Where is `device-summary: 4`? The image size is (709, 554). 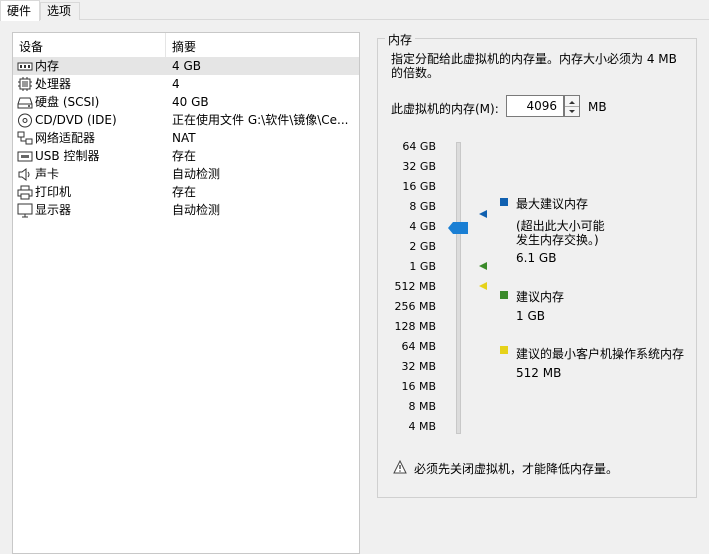 device-summary: 4 is located at coordinates (176, 84).